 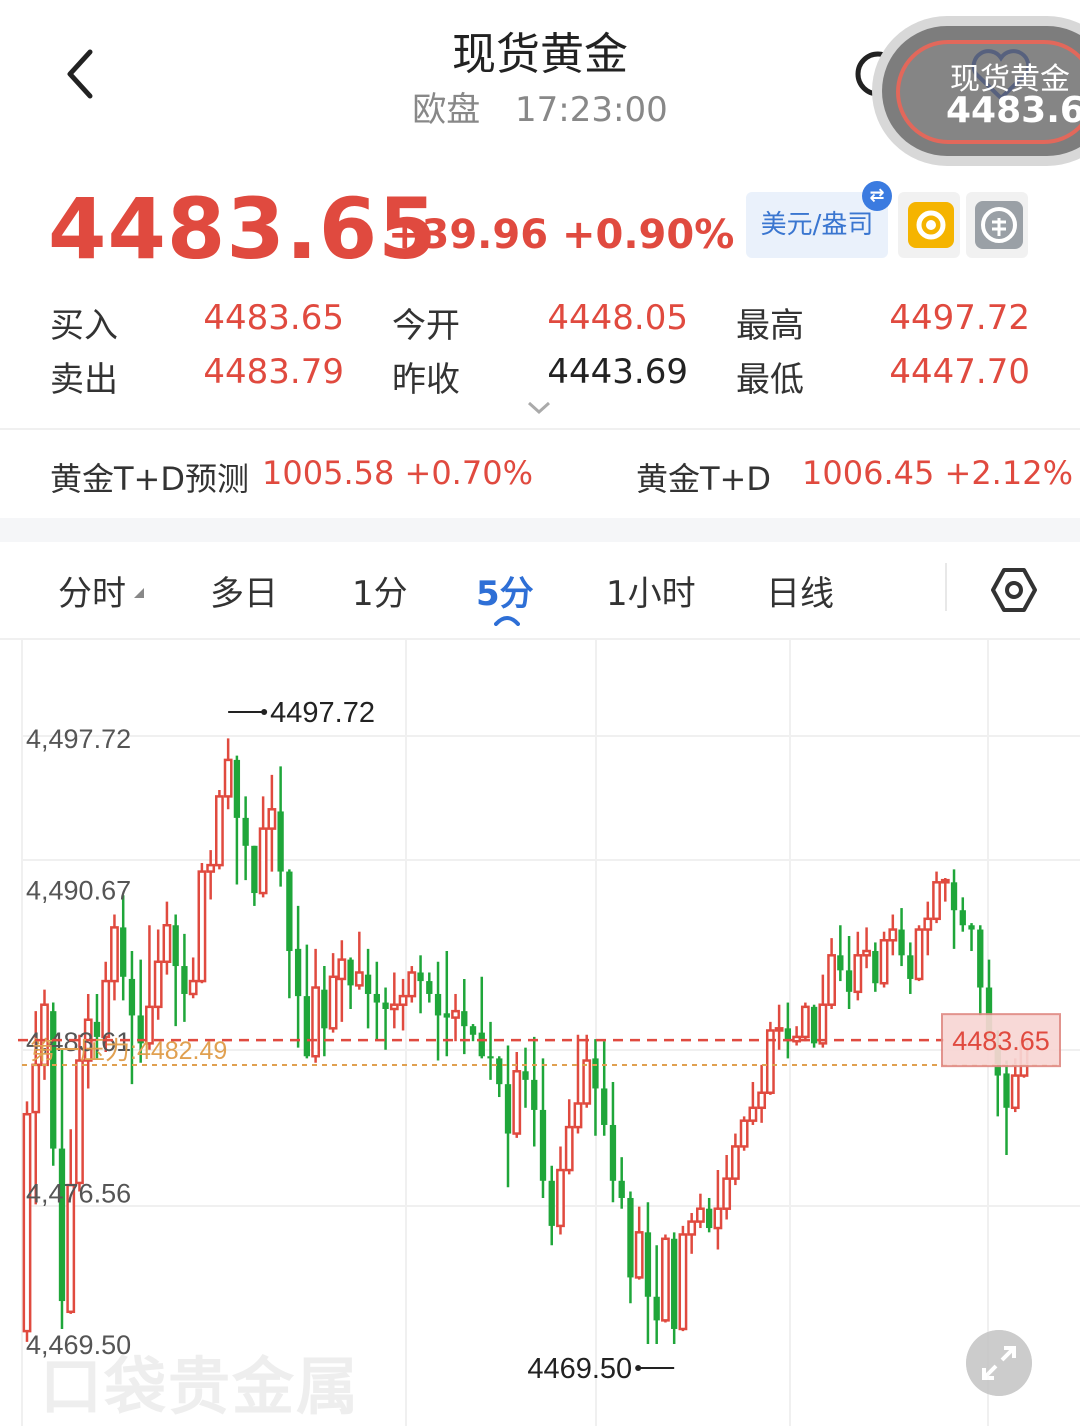 What do you see at coordinates (999, 1363) in the screenshot?
I see `expand-icon` at bounding box center [999, 1363].